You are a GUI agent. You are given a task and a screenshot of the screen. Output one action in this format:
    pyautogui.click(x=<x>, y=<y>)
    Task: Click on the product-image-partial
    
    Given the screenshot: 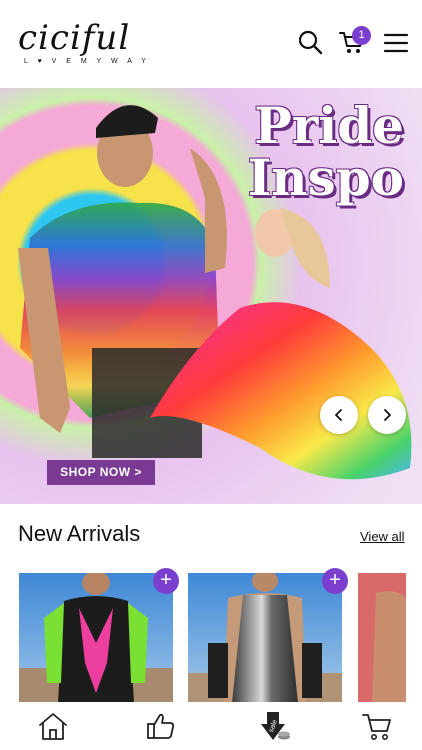 What is the action you would take?
    pyautogui.click(x=382, y=638)
    